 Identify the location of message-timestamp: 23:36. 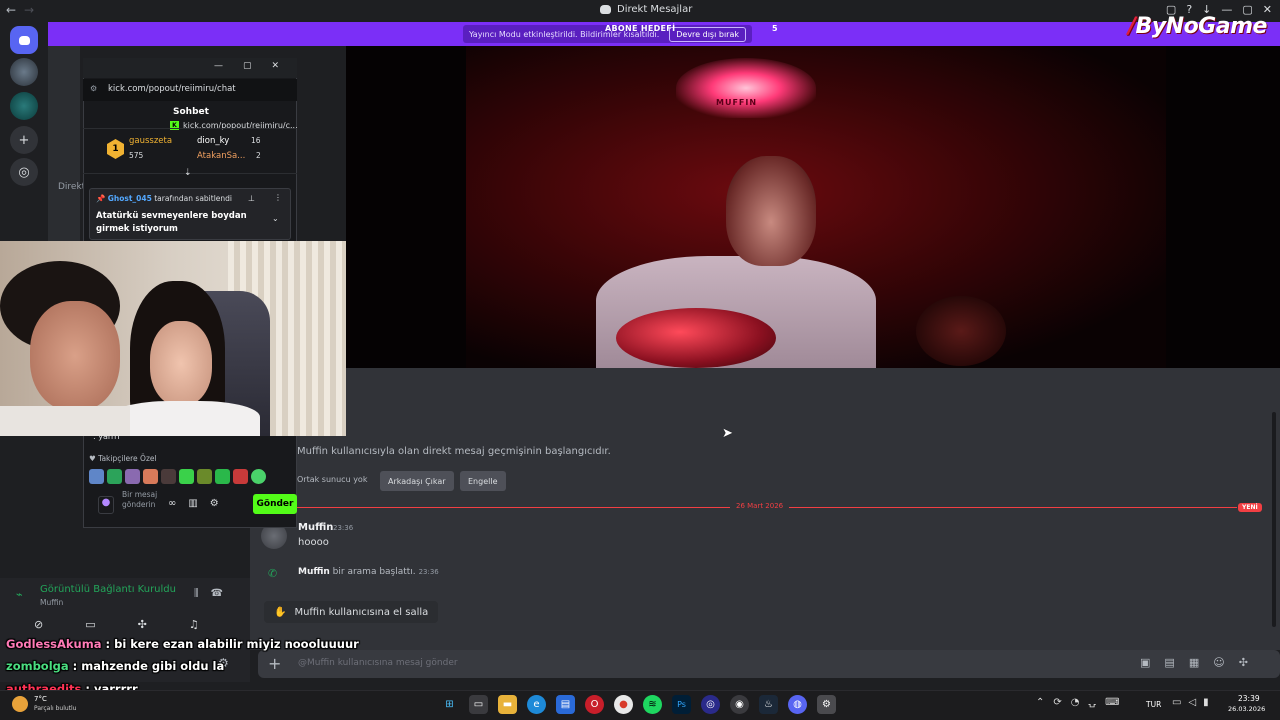
(343, 528).